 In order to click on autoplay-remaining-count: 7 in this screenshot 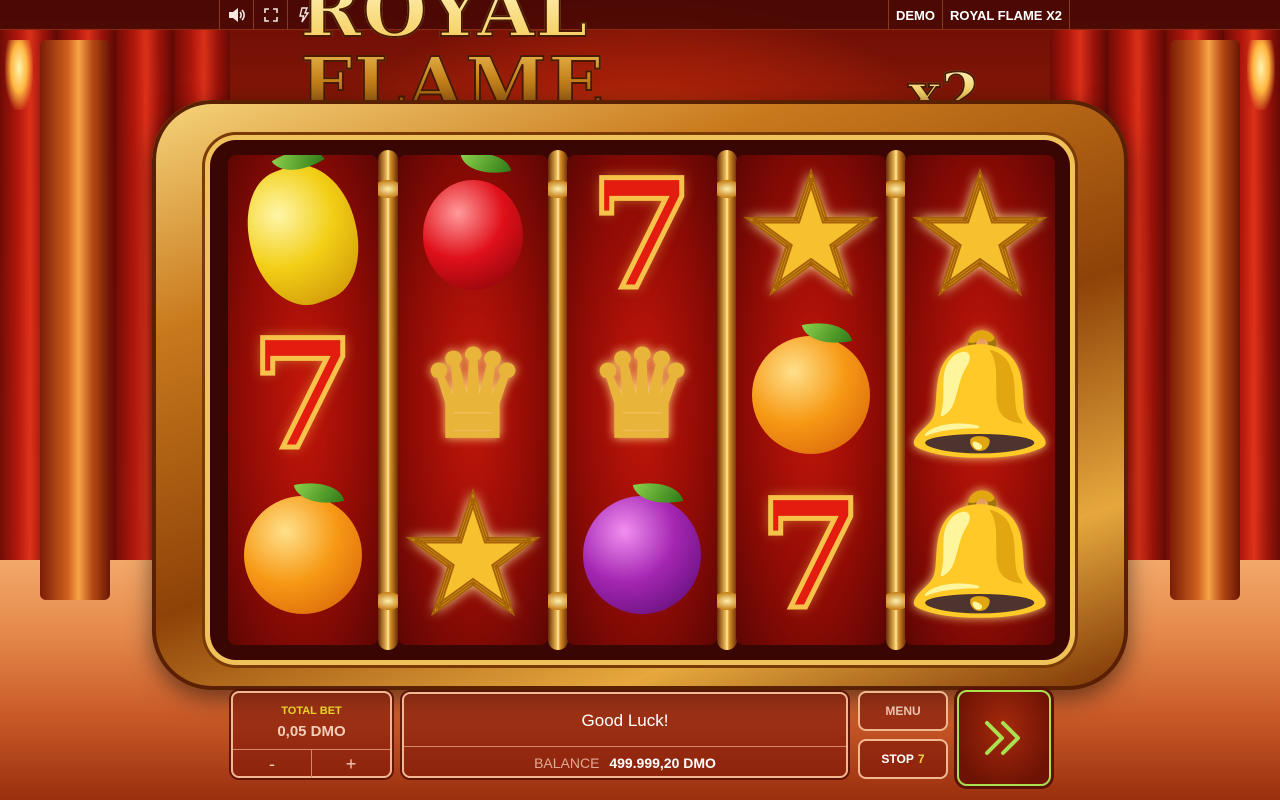, I will do `click(921, 759)`.